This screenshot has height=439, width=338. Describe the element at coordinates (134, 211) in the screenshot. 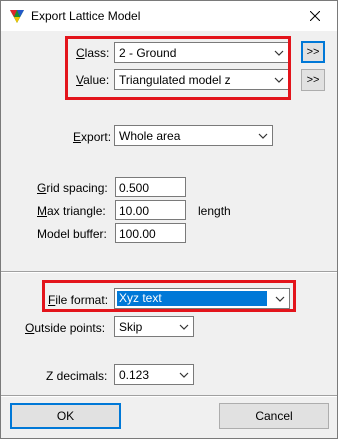

I see `max-triangle-value: 10.00` at that location.